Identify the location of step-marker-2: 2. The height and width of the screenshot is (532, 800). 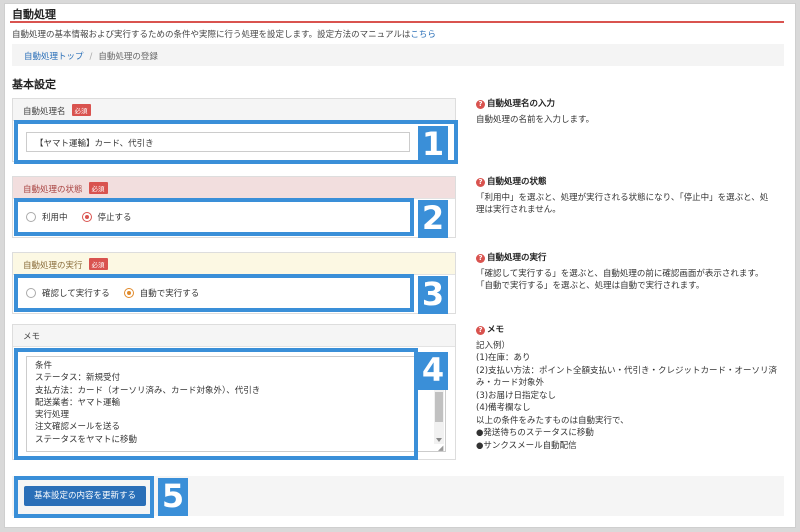
(433, 219).